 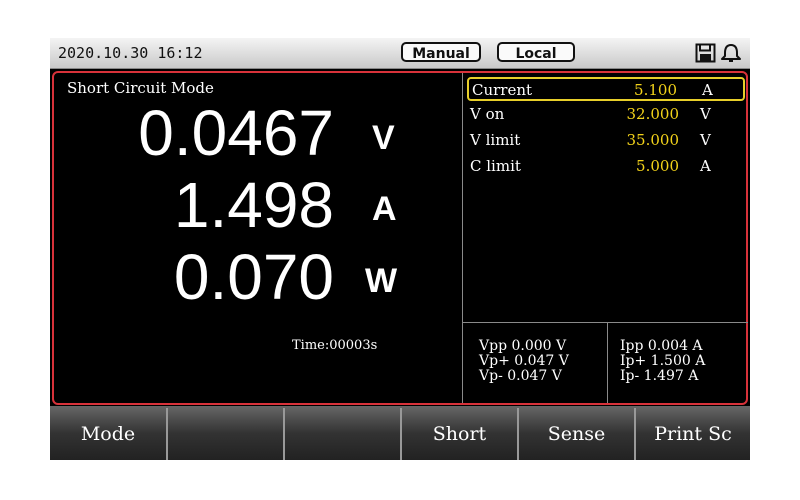 What do you see at coordinates (653, 114) in the screenshot?
I see `param-value: 32.000` at bounding box center [653, 114].